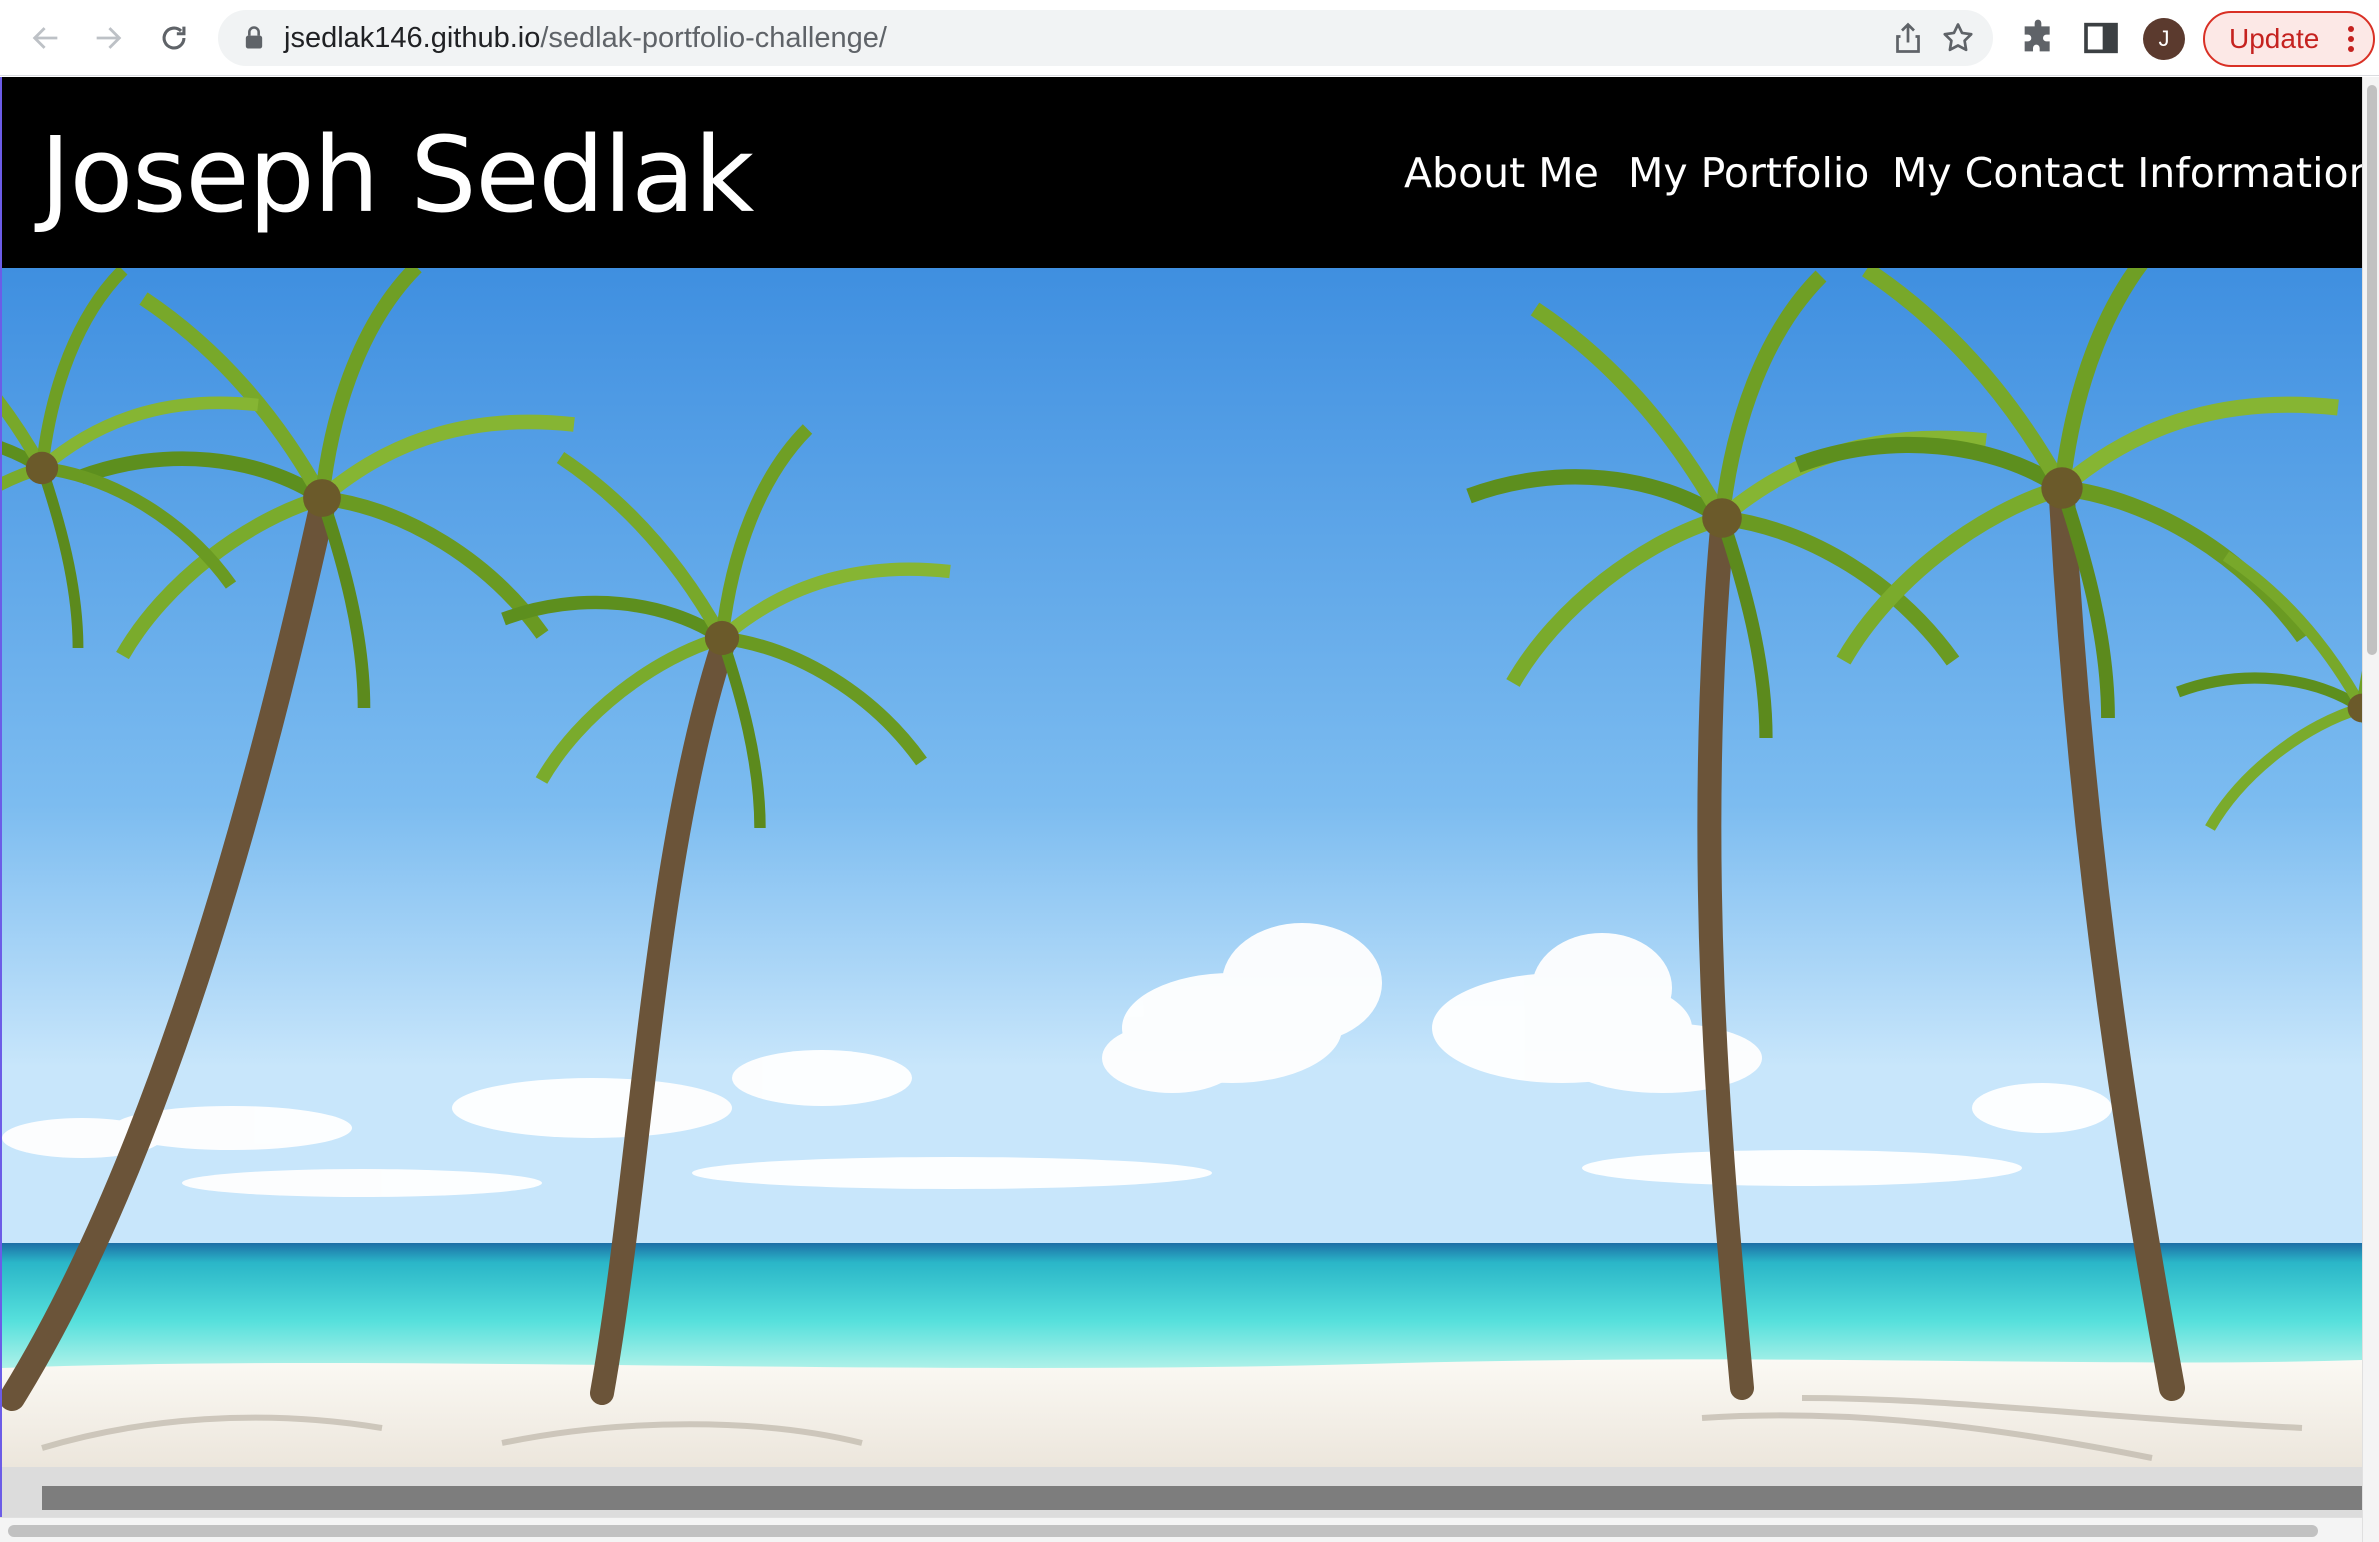 The width and height of the screenshot is (2379, 1542). Describe the element at coordinates (397, 175) in the screenshot. I see `site-title: Joseph Sedlak` at that location.